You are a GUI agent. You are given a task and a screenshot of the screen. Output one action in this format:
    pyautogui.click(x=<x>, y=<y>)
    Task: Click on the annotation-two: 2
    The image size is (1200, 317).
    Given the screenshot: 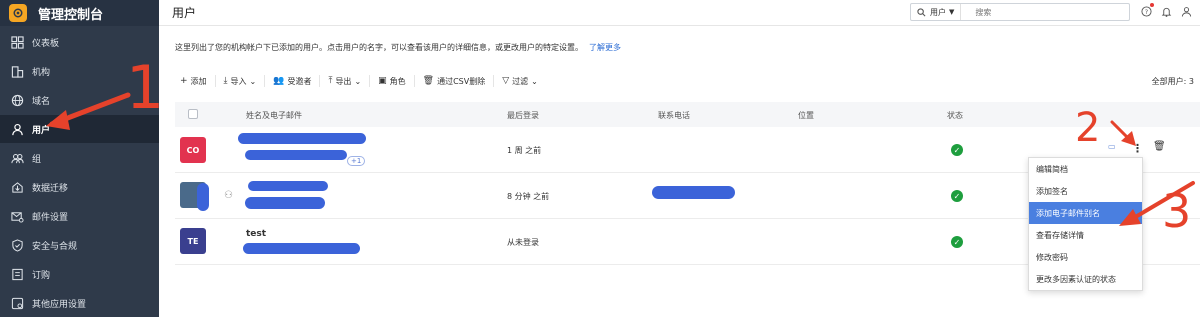 What is the action you would take?
    pyautogui.click(x=1088, y=128)
    